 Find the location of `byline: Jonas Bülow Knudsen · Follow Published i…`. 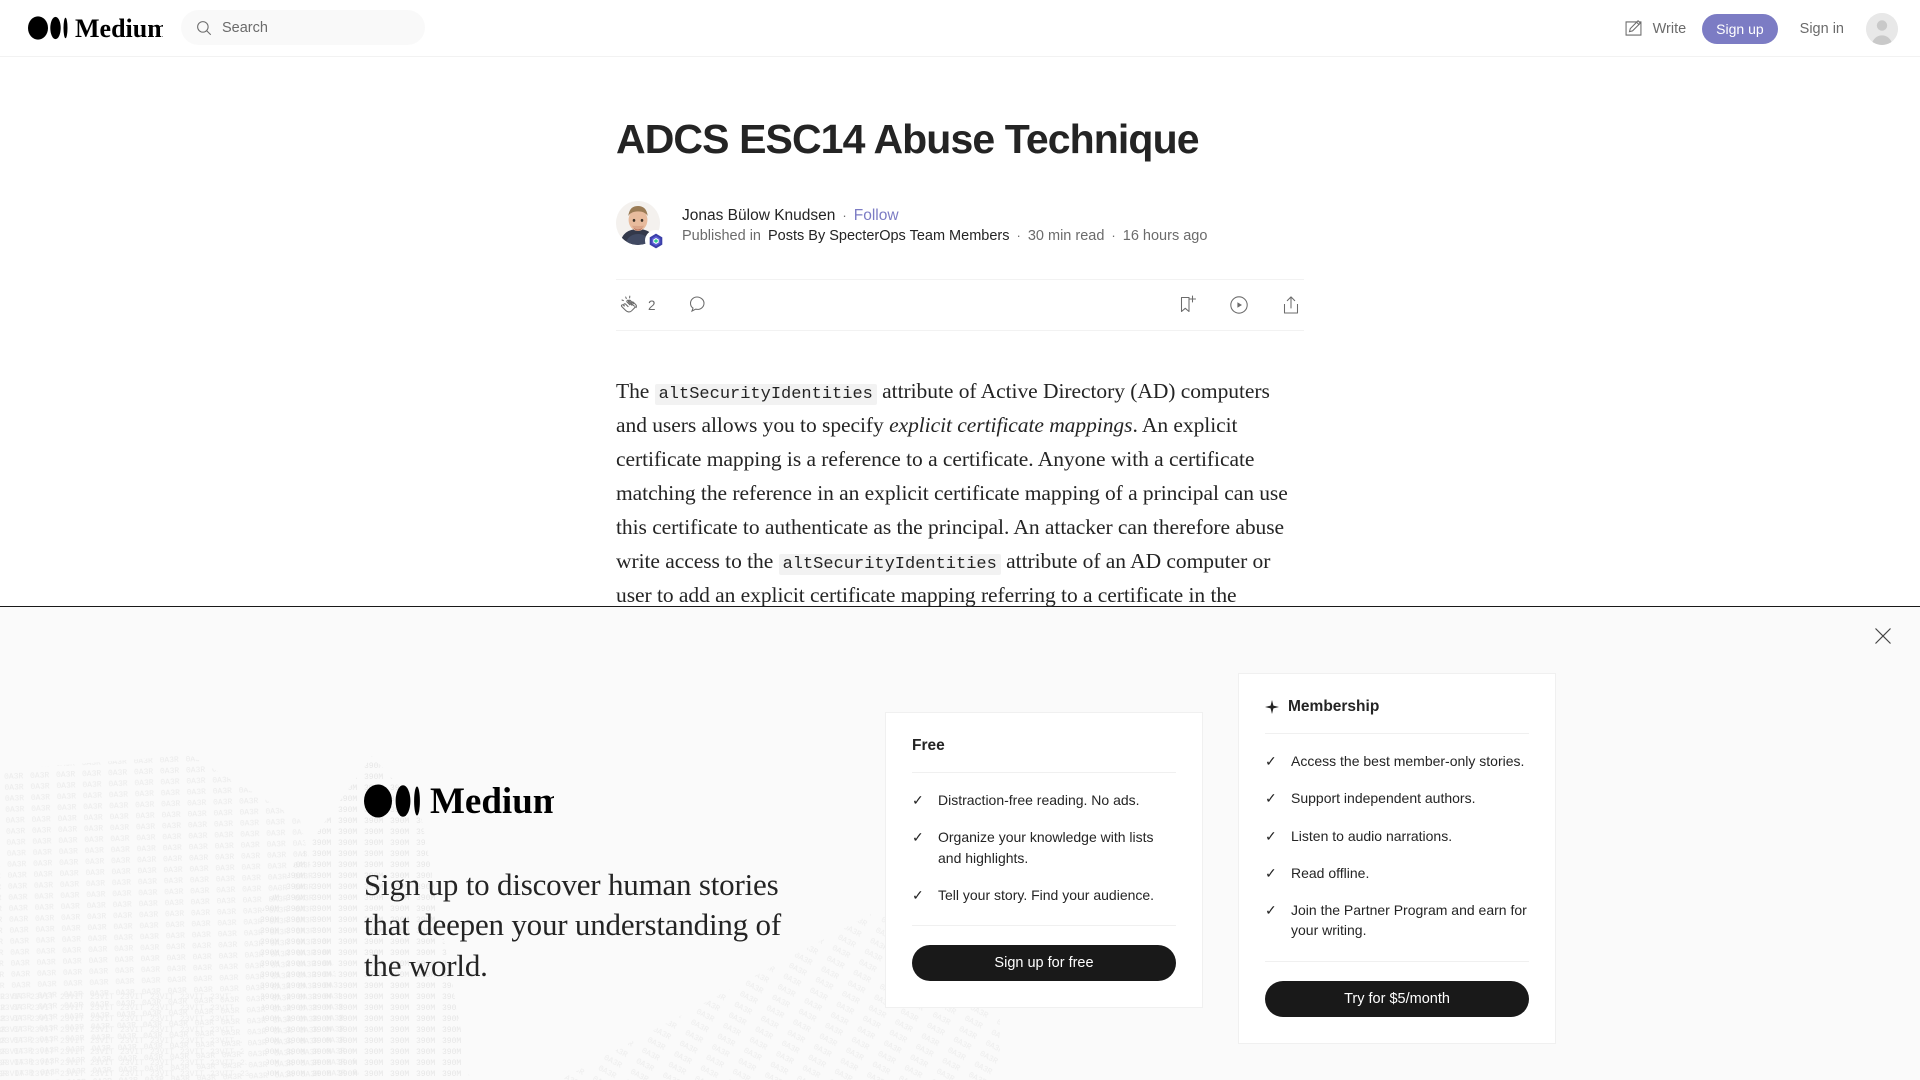

byline: Jonas Bülow Knudsen · Follow Published i… is located at coordinates (960, 226).